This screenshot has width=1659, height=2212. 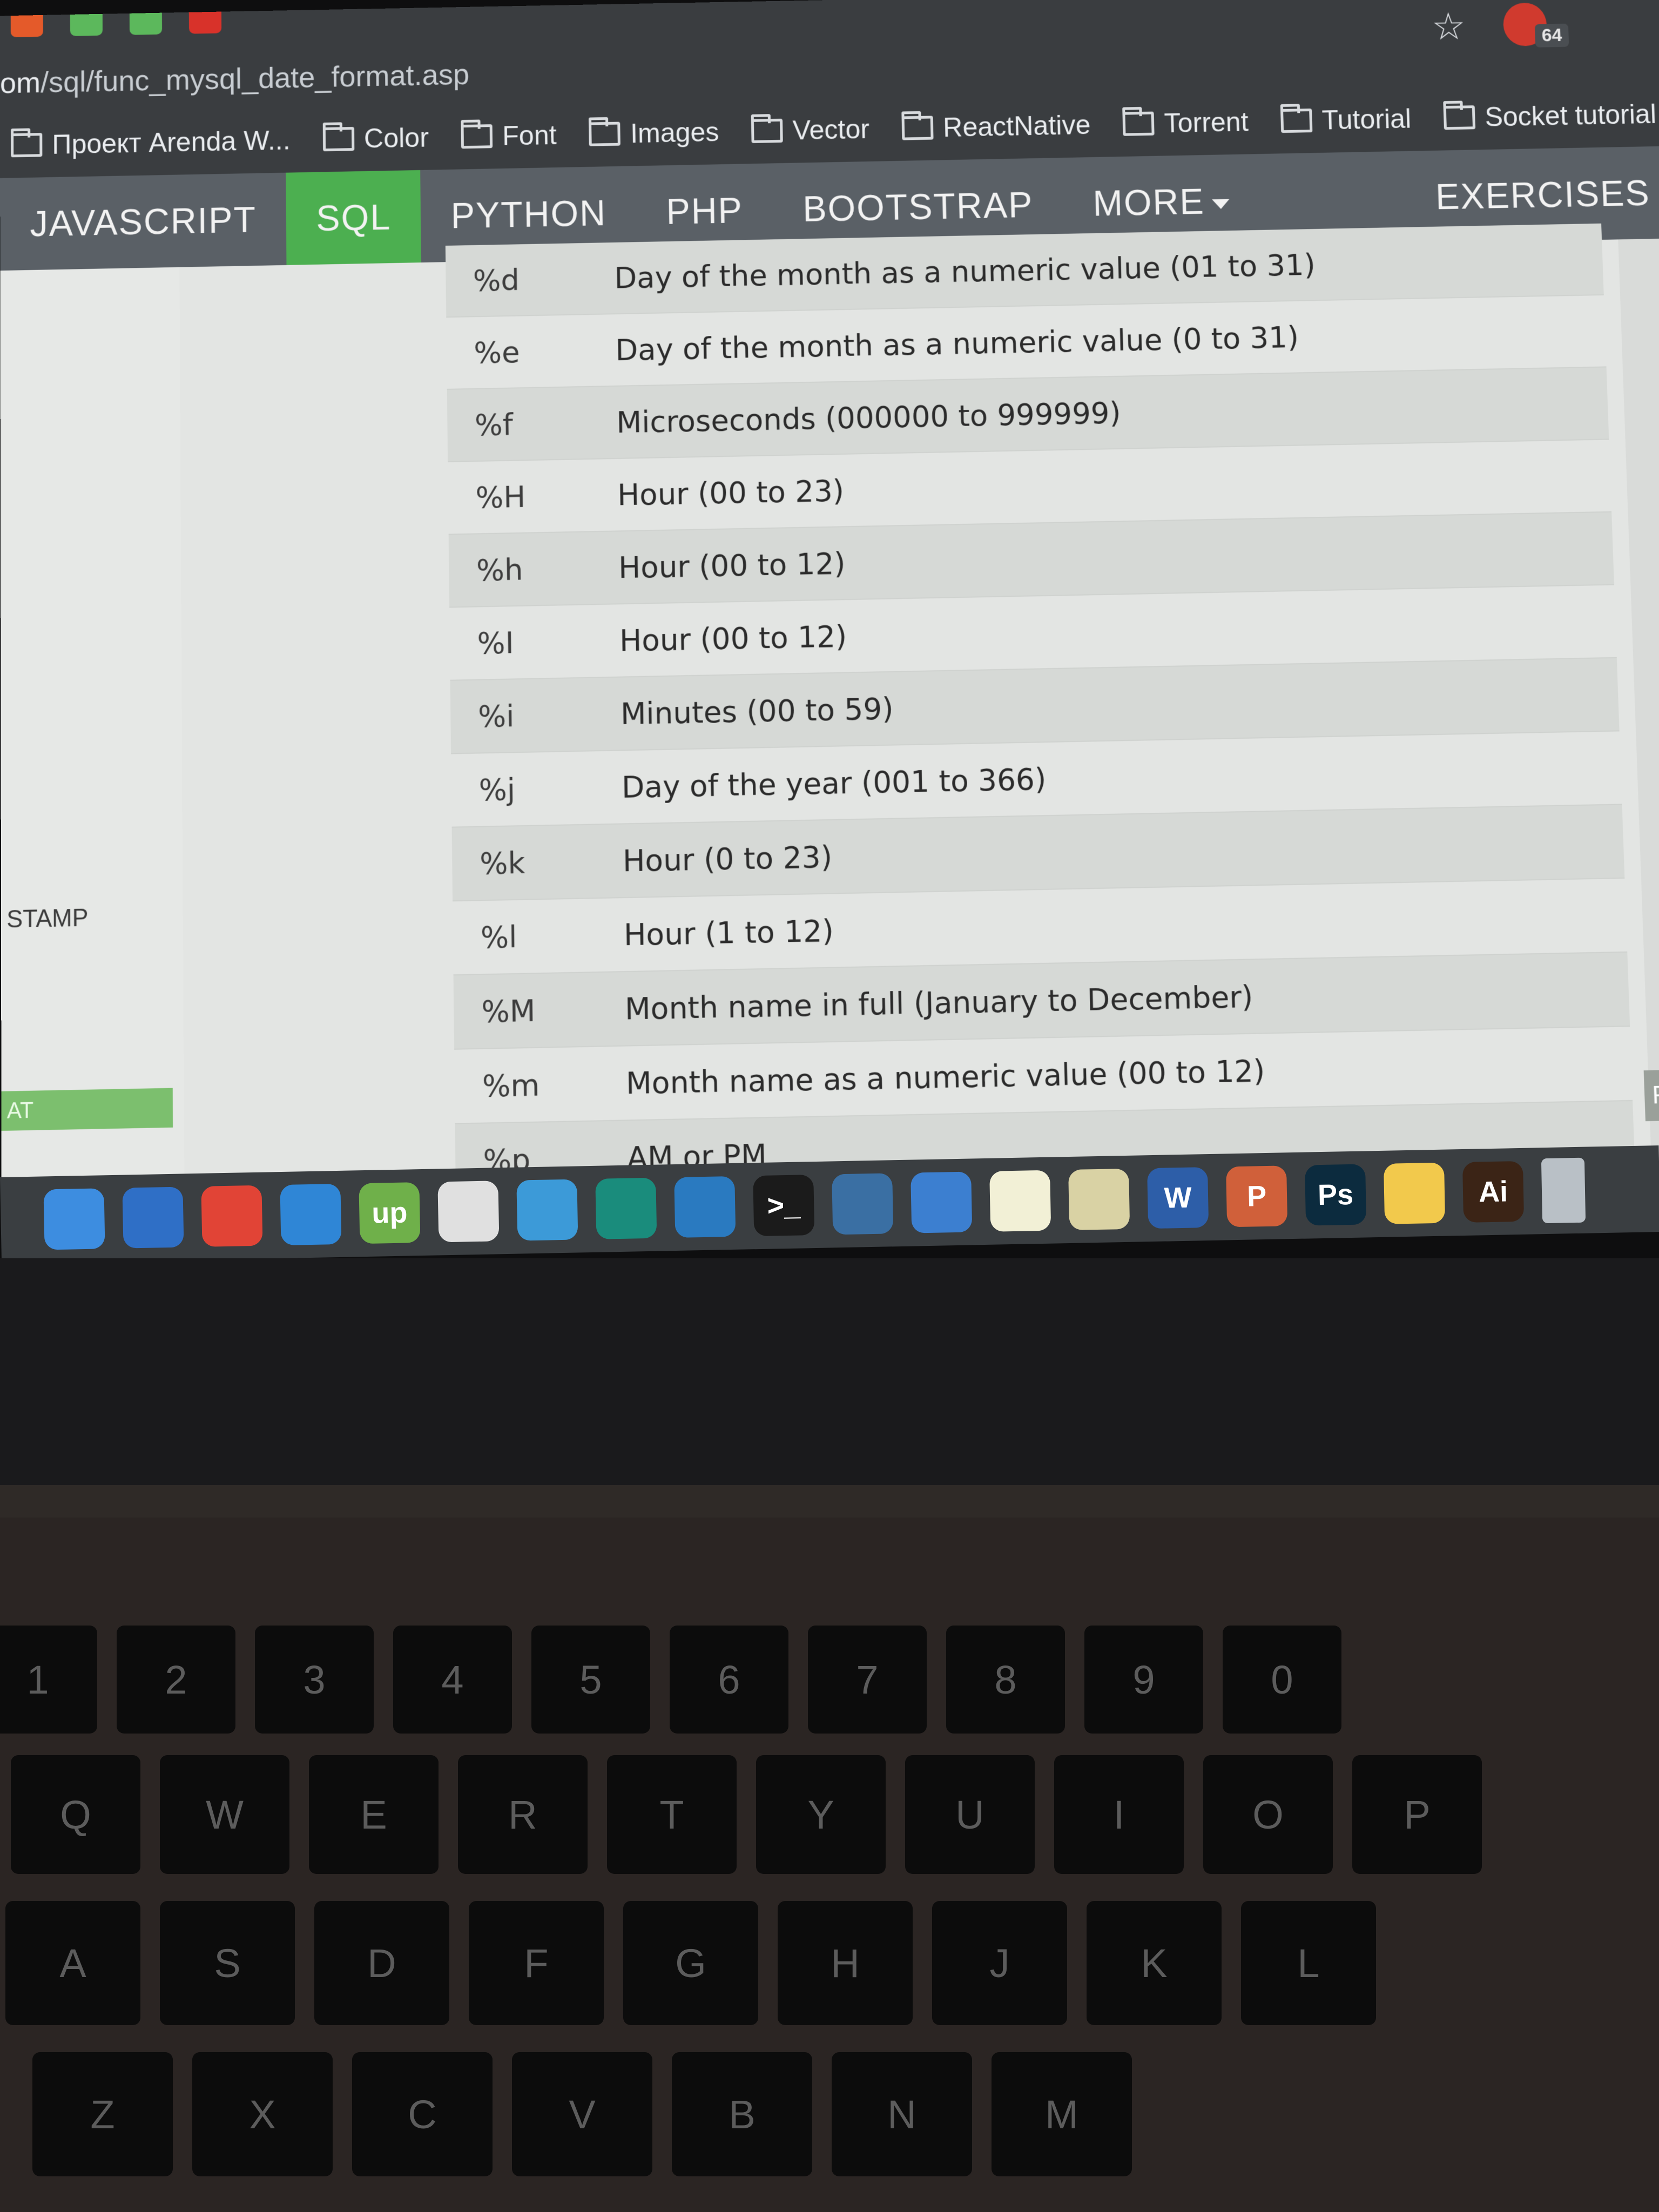 What do you see at coordinates (47, 919) in the screenshot?
I see `sidebar-item-stamp: STAMP` at bounding box center [47, 919].